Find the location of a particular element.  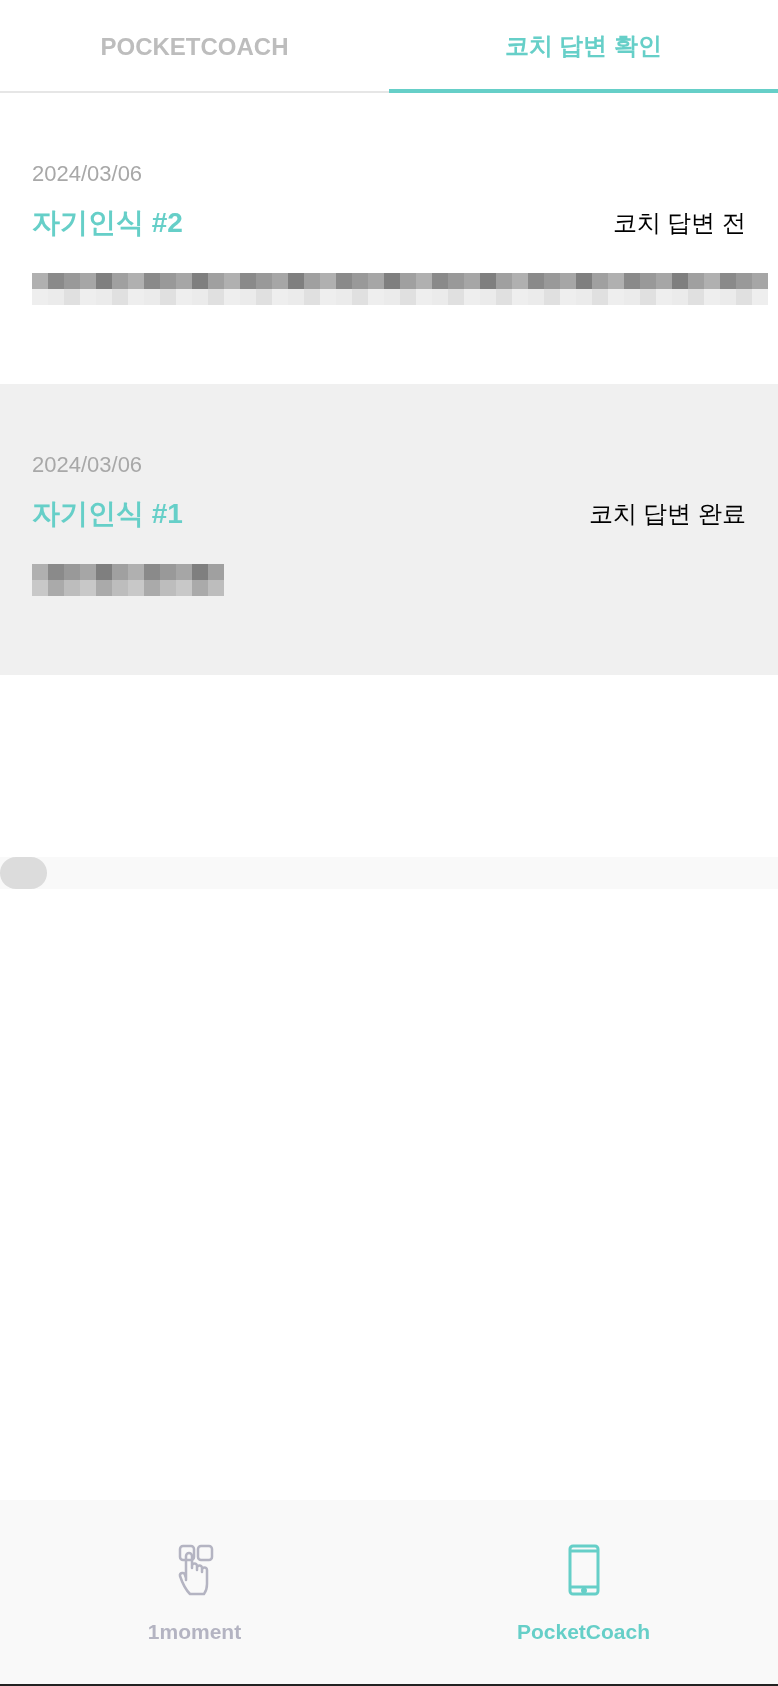

answer-status: 코치 답변 전 is located at coordinates (679, 223).